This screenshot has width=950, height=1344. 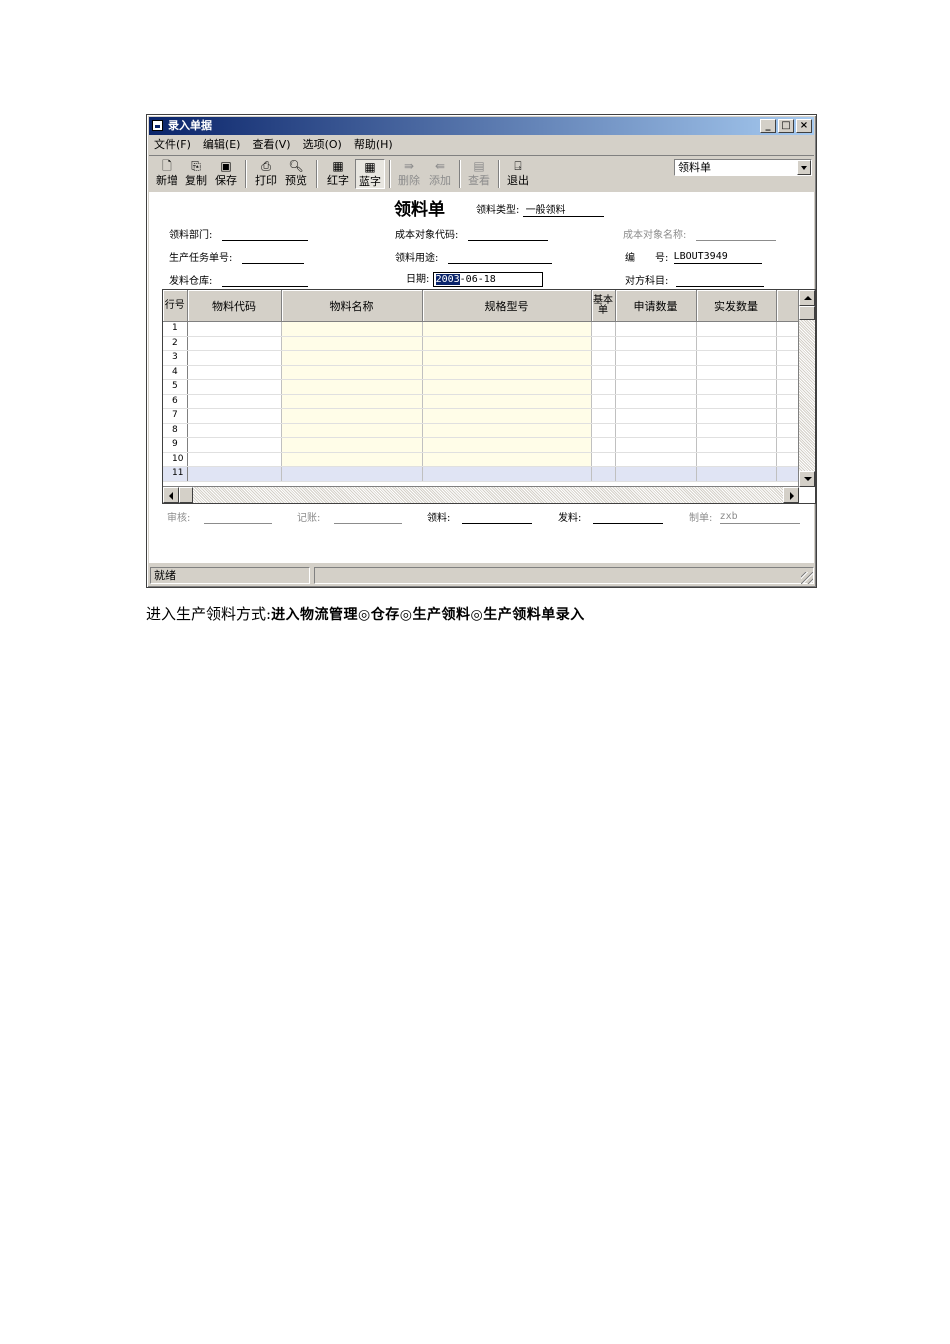 What do you see at coordinates (338, 174) in the screenshot?
I see `red-button: ▦ 红字` at bounding box center [338, 174].